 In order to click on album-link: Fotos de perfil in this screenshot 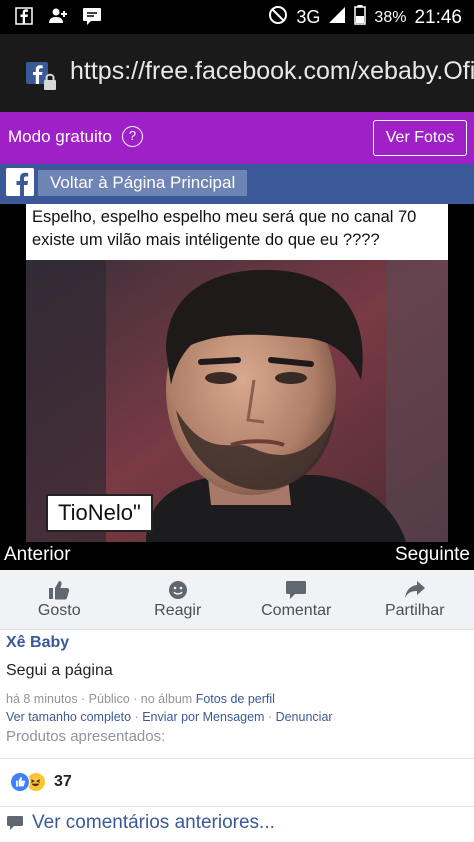, I will do `click(235, 699)`.